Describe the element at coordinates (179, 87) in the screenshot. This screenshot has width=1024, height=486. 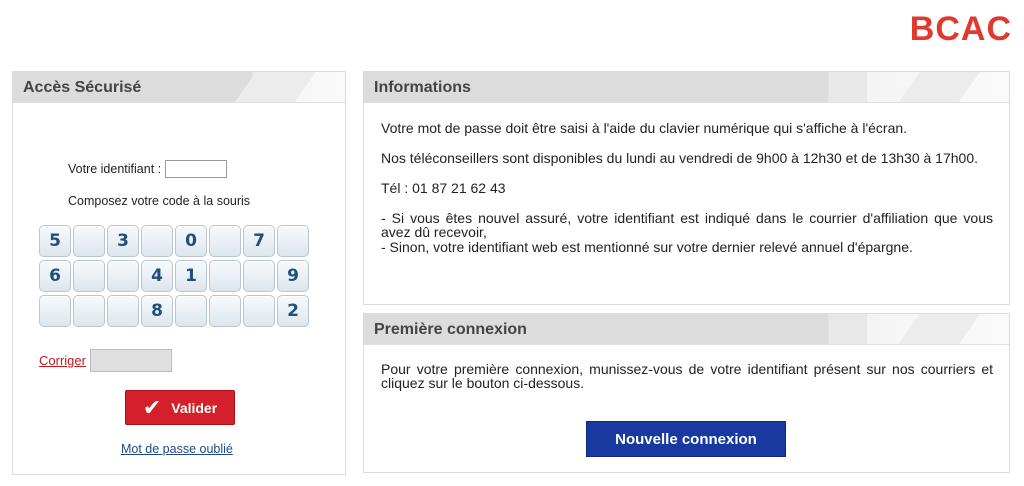
I see `secure-access-header: Accès Sécurisé` at that location.